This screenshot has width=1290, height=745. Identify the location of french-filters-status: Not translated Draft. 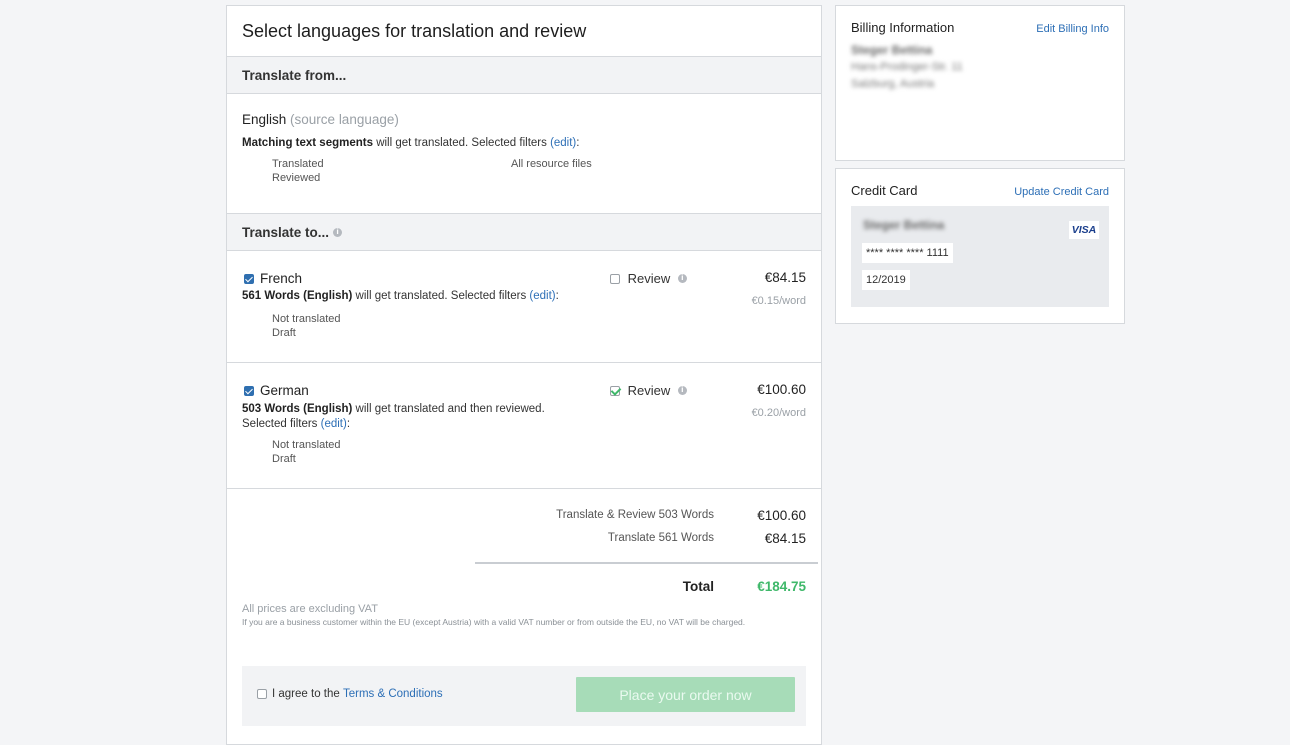
(306, 326).